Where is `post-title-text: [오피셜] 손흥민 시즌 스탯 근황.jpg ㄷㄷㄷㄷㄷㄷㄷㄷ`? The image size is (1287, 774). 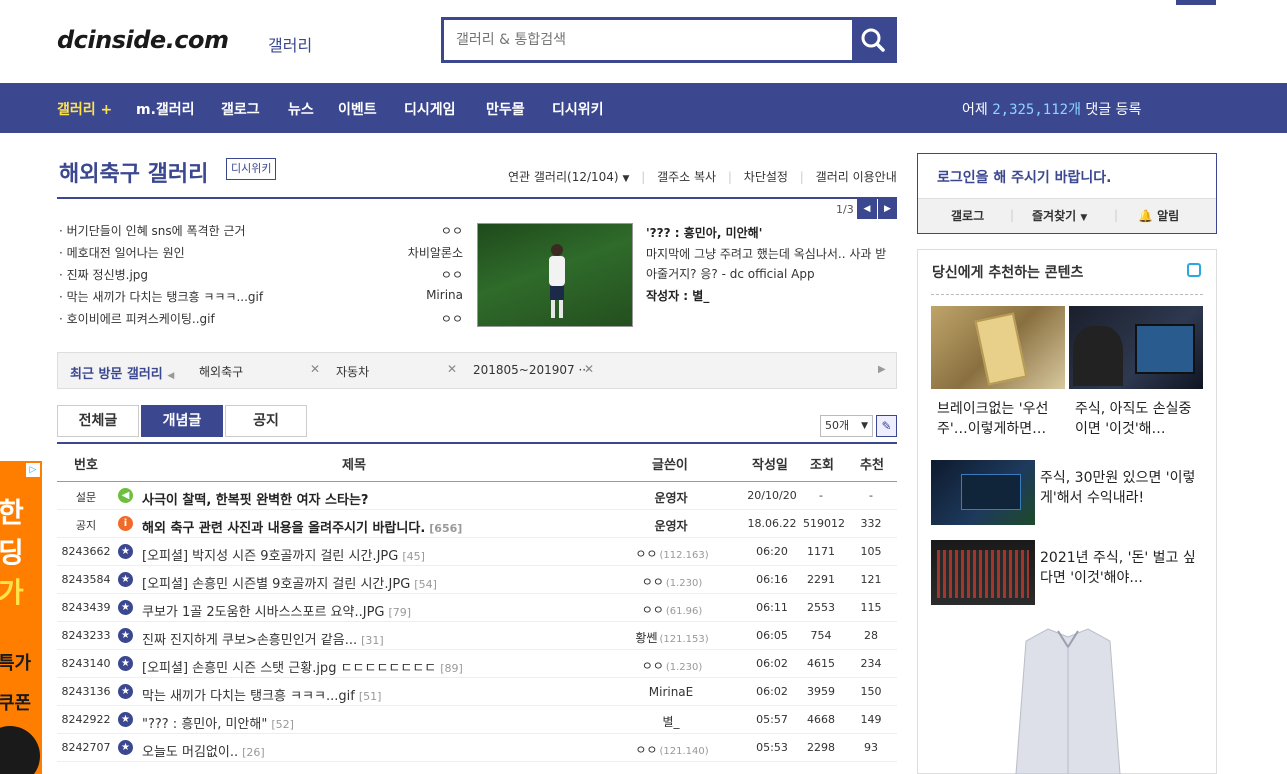 post-title-text: [오피셜] 손흥민 시즌 스탯 근황.jpg ㄷㄷㄷㄷㄷㄷㄷㄷ is located at coordinates (289, 668).